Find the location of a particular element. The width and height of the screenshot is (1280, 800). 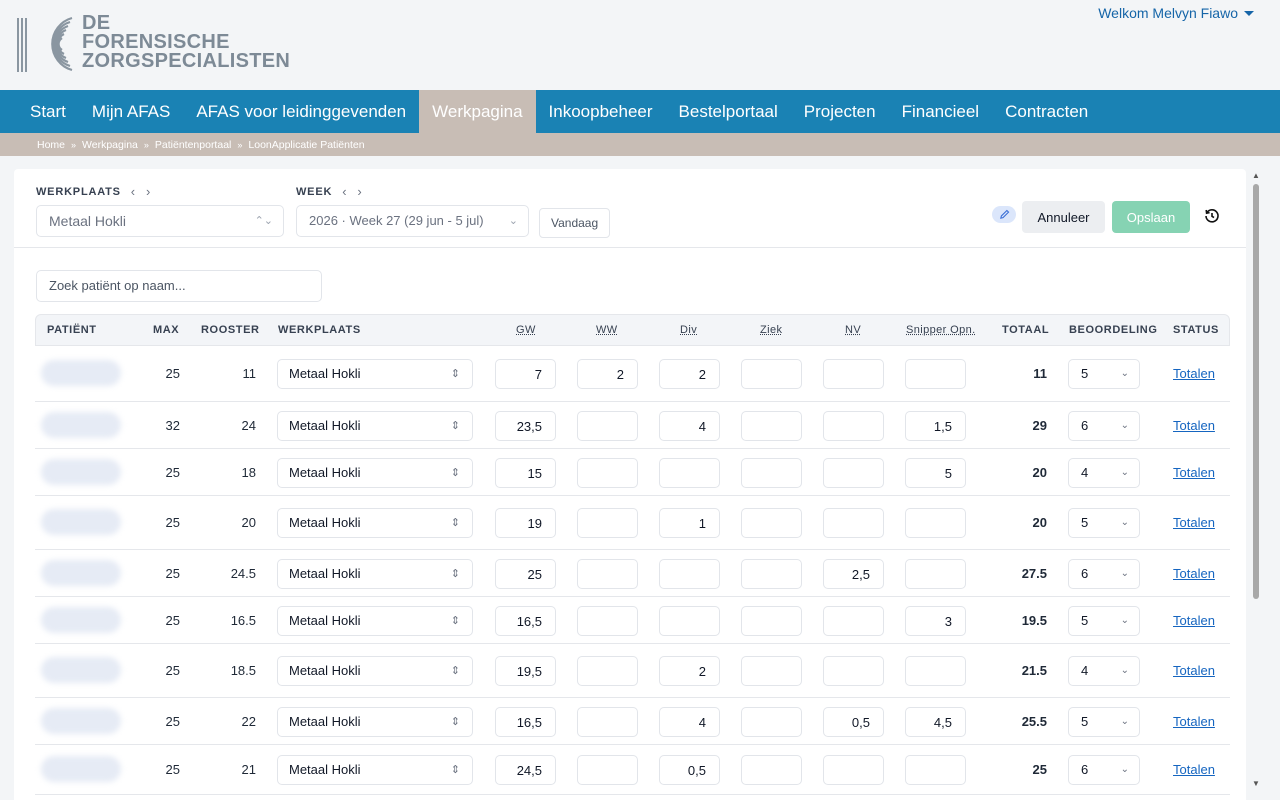

today-button: Vandaag is located at coordinates (575, 223).